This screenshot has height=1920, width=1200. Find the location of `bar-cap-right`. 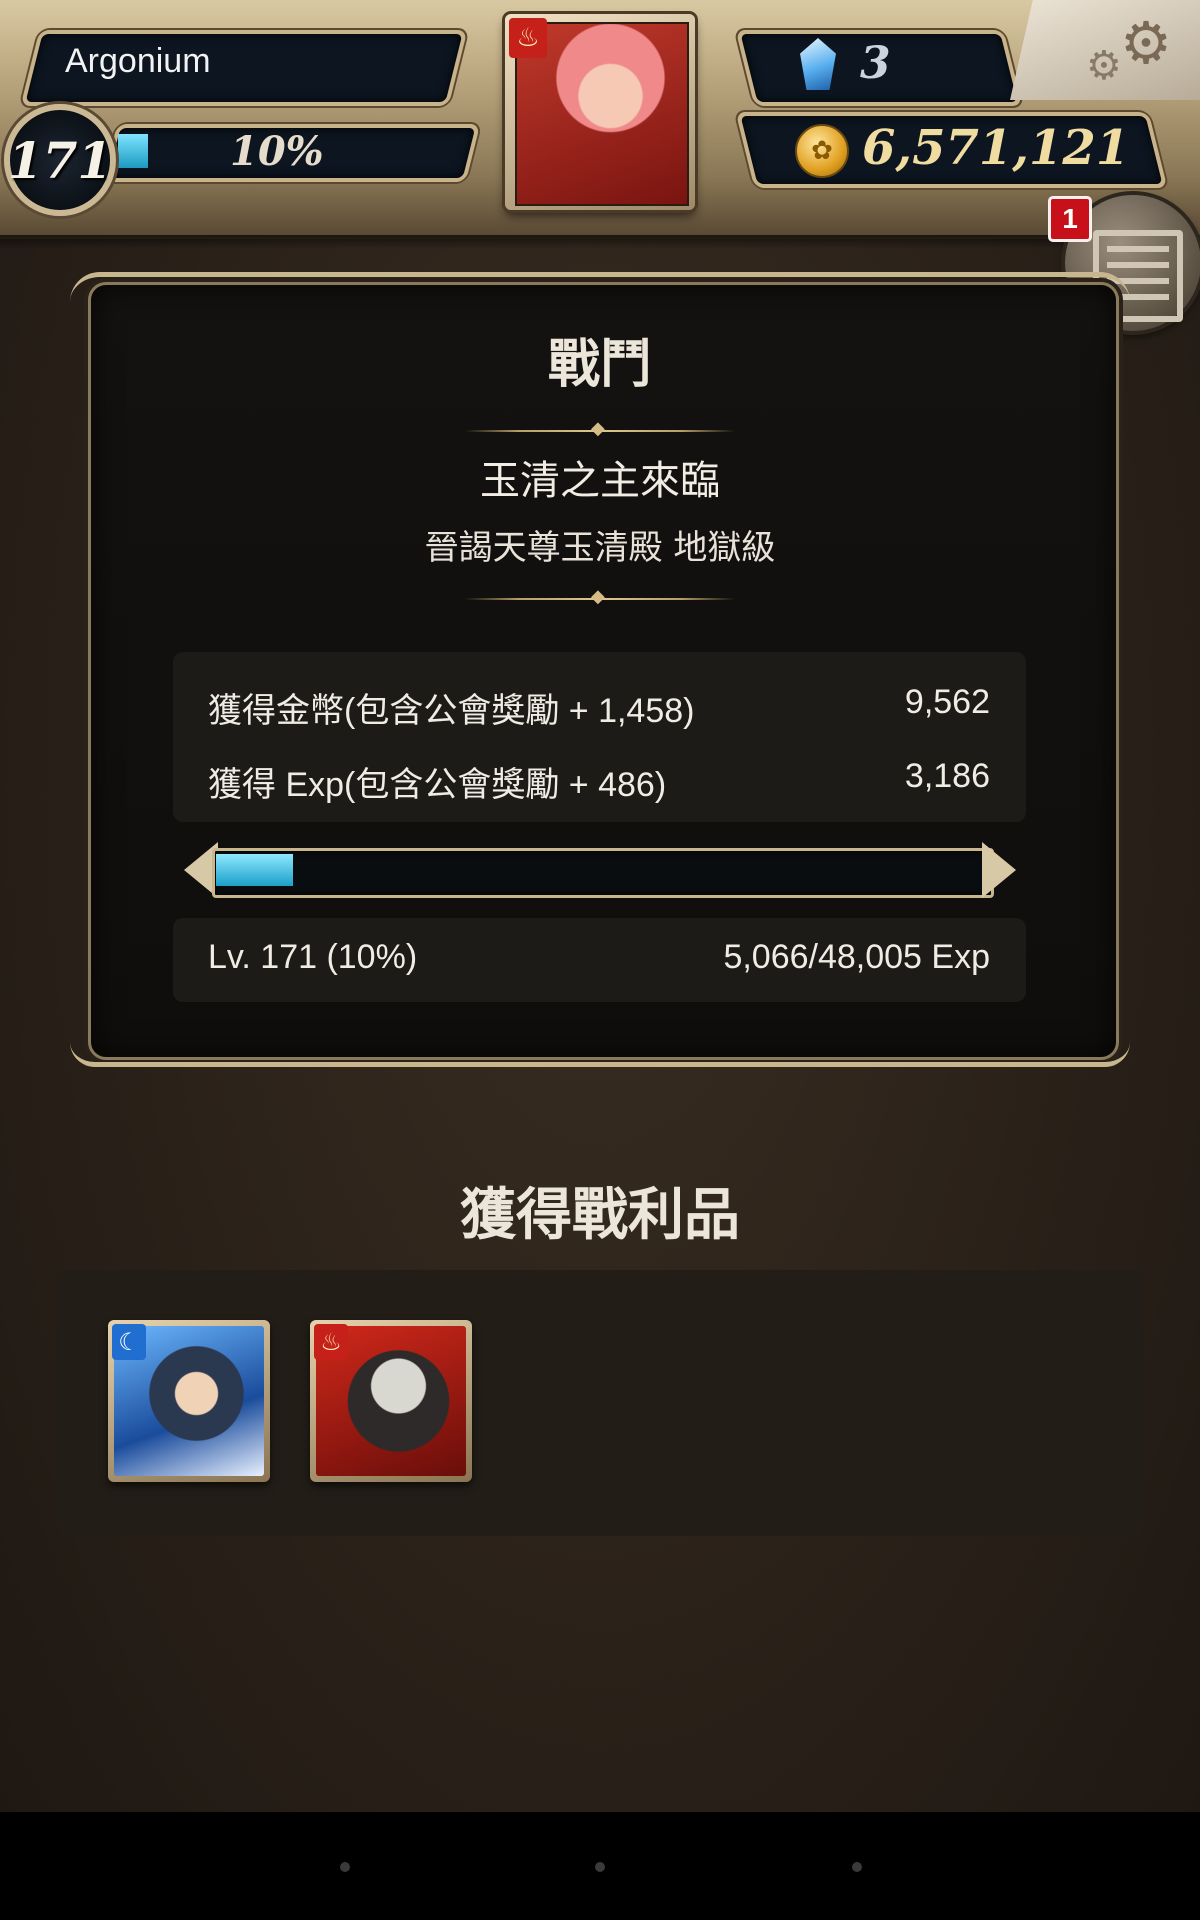

bar-cap-right is located at coordinates (999, 870).